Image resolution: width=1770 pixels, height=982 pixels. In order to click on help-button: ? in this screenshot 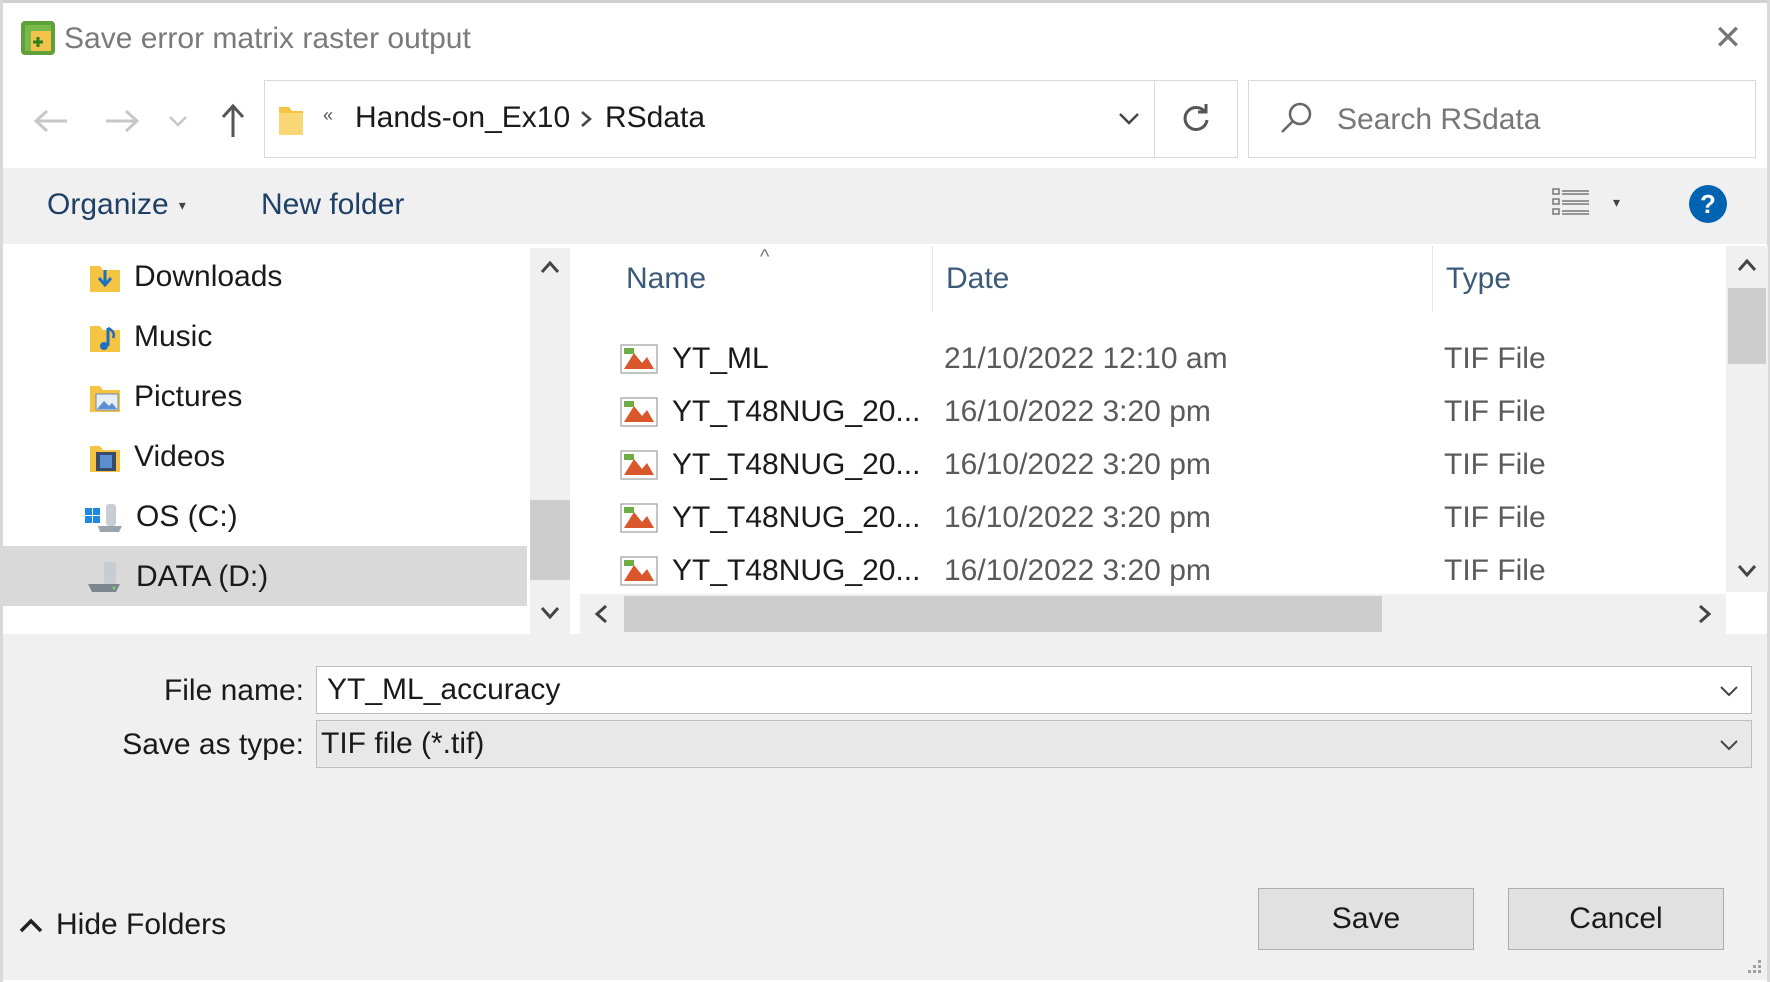, I will do `click(1708, 204)`.